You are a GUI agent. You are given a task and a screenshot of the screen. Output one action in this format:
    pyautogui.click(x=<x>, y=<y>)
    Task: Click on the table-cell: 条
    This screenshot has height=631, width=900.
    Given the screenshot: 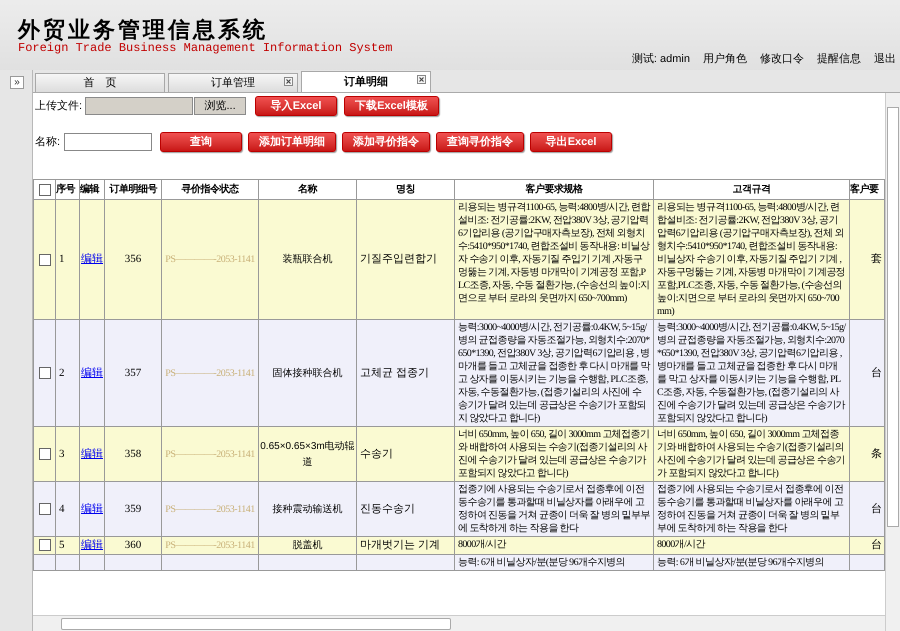 What is the action you would take?
    pyautogui.click(x=876, y=454)
    